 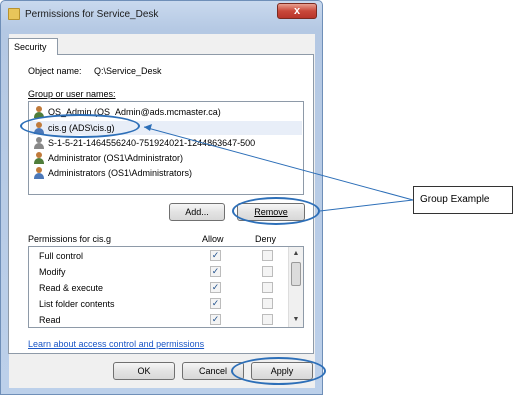 I want to click on callout-line-user, so click(x=278, y=163).